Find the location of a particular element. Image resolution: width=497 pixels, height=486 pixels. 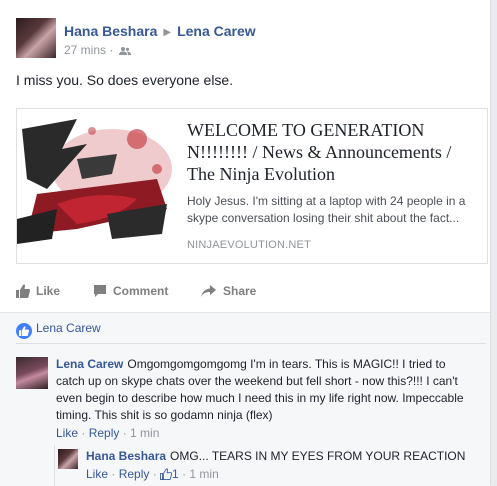

reply-avatar is located at coordinates (68, 459).